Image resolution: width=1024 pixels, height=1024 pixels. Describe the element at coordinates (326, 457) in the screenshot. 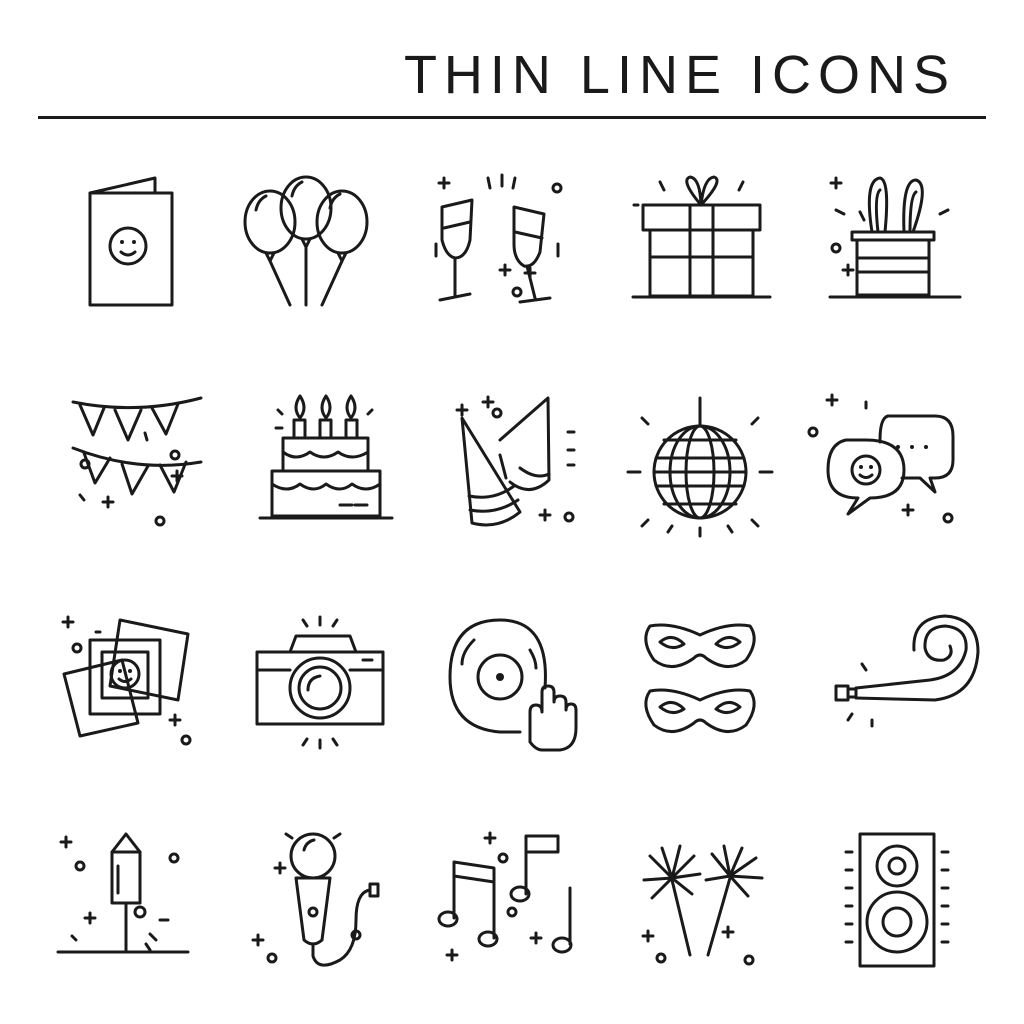

I see `birthday-cake-icon` at that location.